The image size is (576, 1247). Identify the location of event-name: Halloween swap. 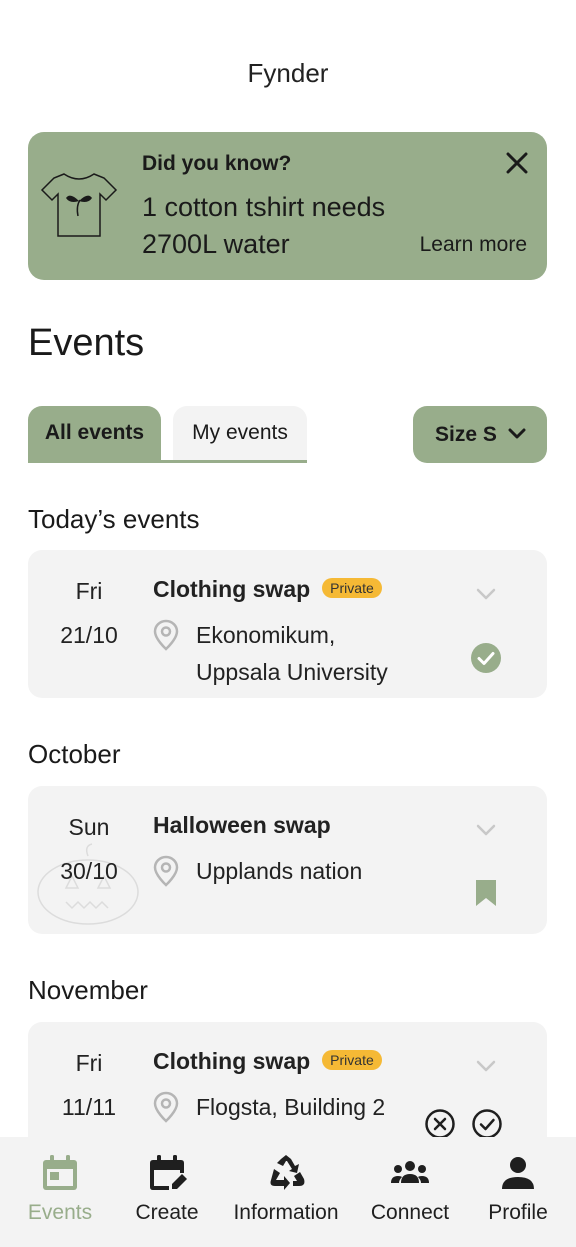
(242, 825).